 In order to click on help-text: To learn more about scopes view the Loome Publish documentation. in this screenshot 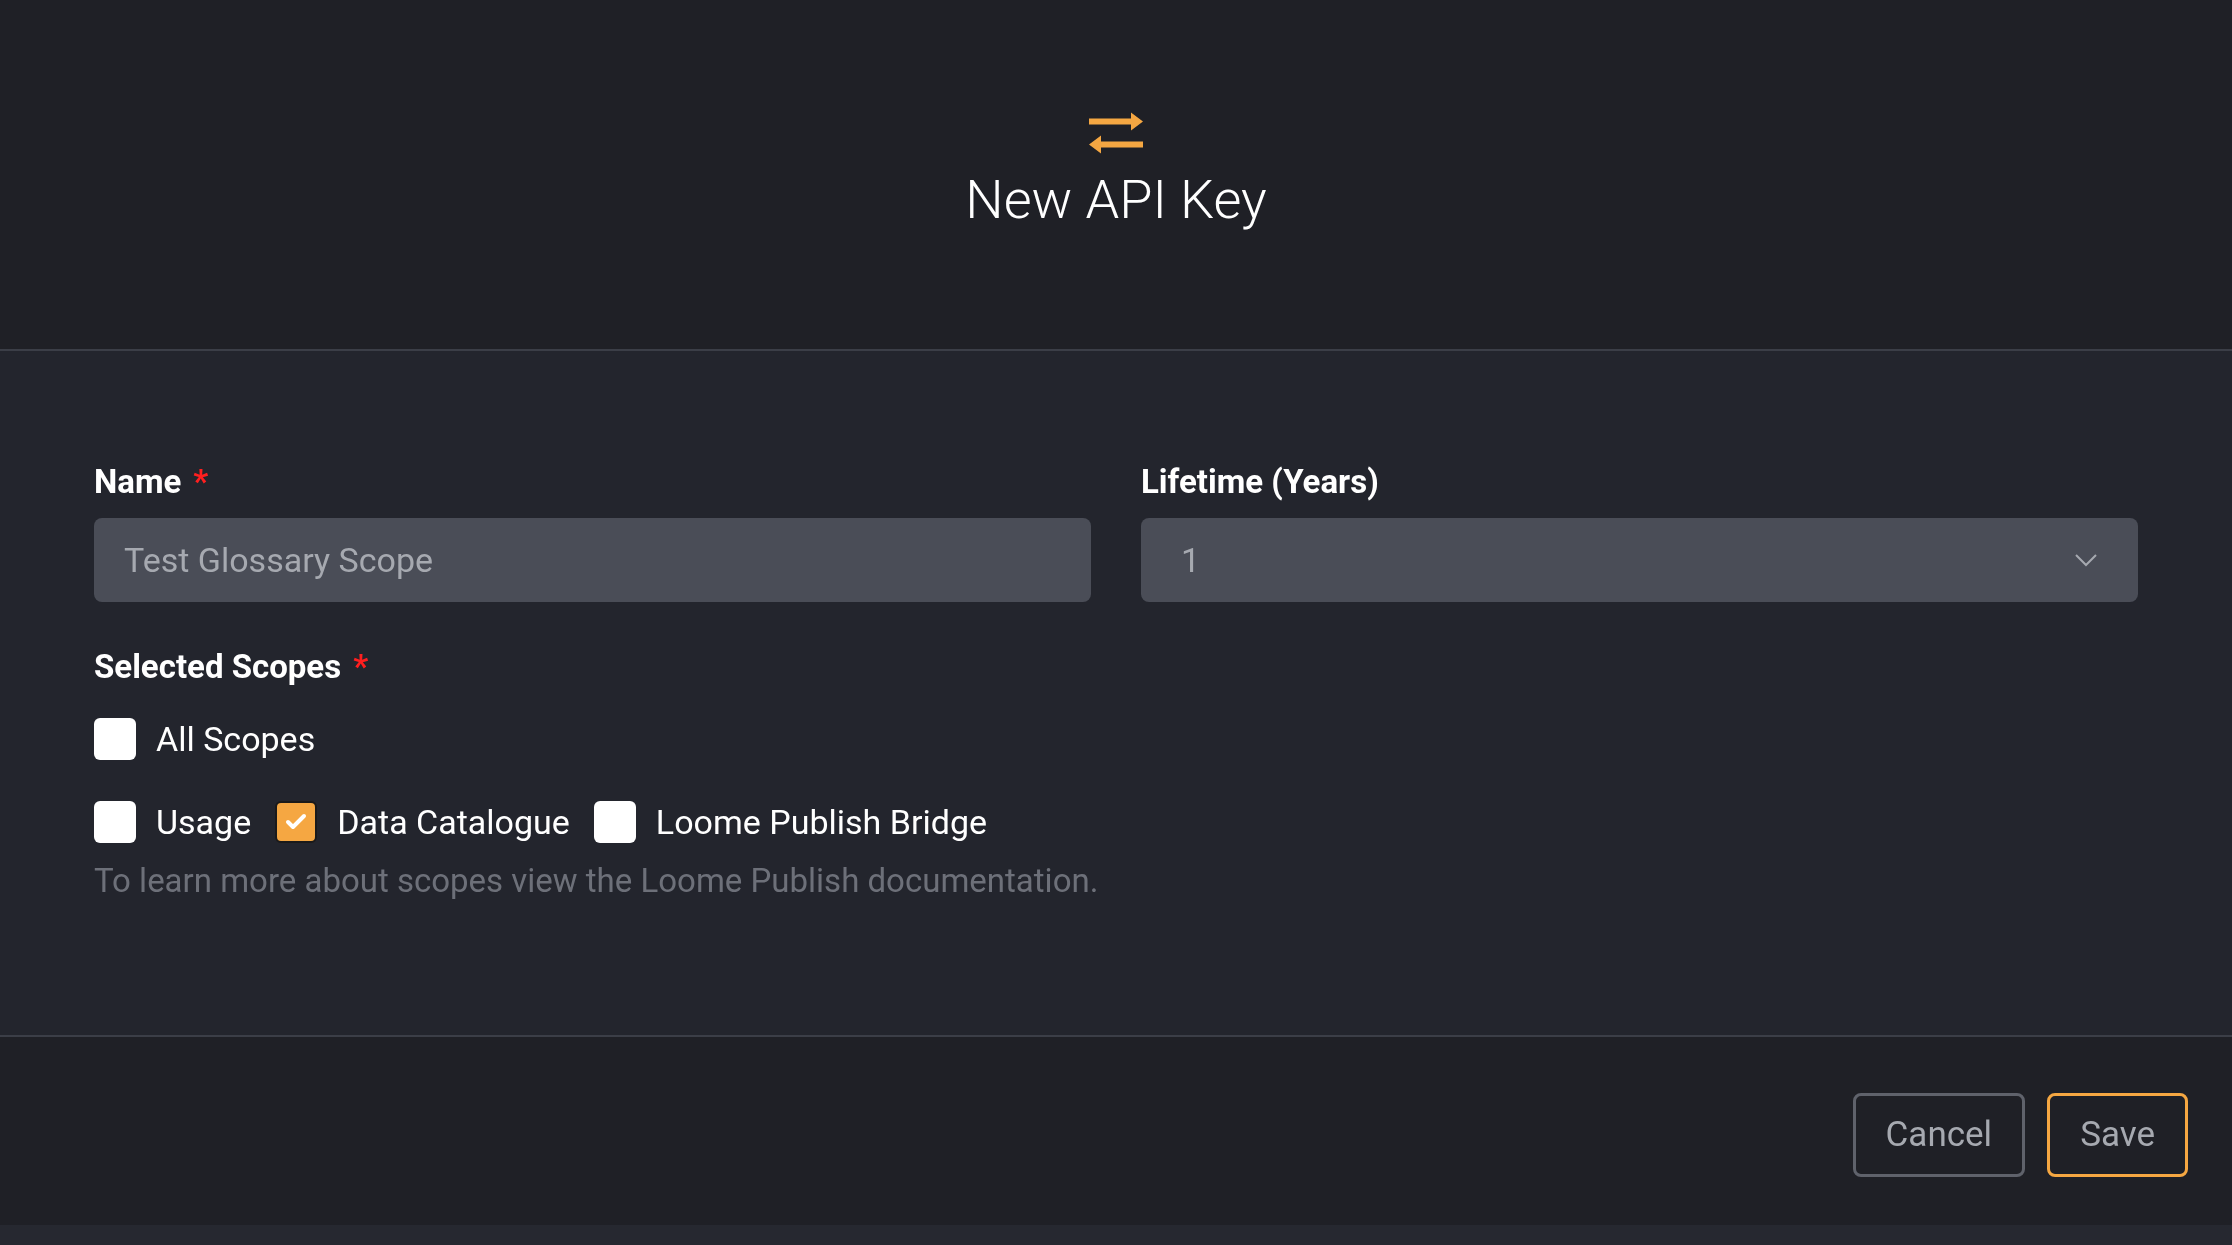, I will do `click(597, 880)`.